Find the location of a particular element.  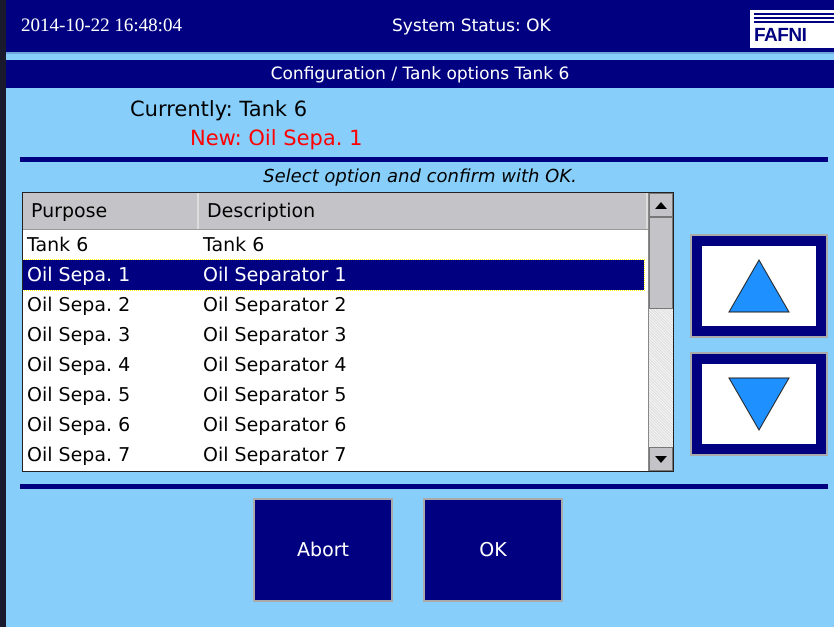

scroll-down-button is located at coordinates (759, 404).